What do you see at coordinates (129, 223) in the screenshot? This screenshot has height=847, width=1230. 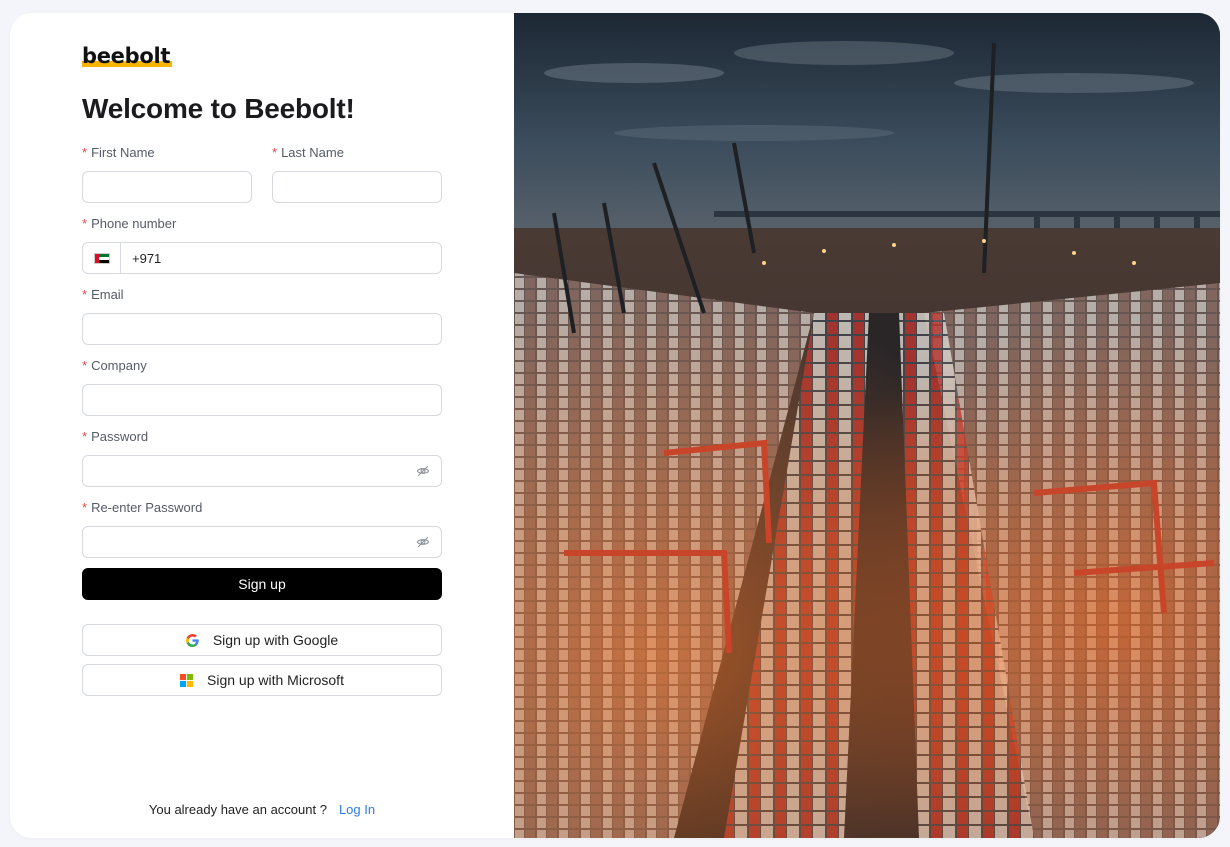 I see `phone-label: * Phone number` at bounding box center [129, 223].